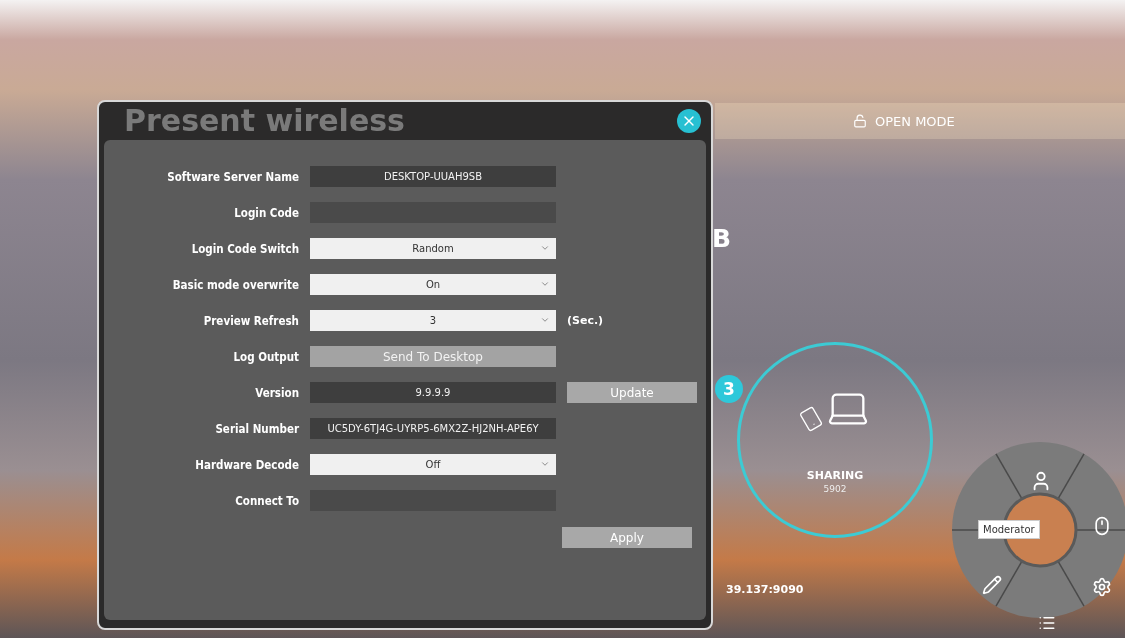 The height and width of the screenshot is (638, 1125). What do you see at coordinates (266, 212) in the screenshot?
I see `field-label: Login Code` at bounding box center [266, 212].